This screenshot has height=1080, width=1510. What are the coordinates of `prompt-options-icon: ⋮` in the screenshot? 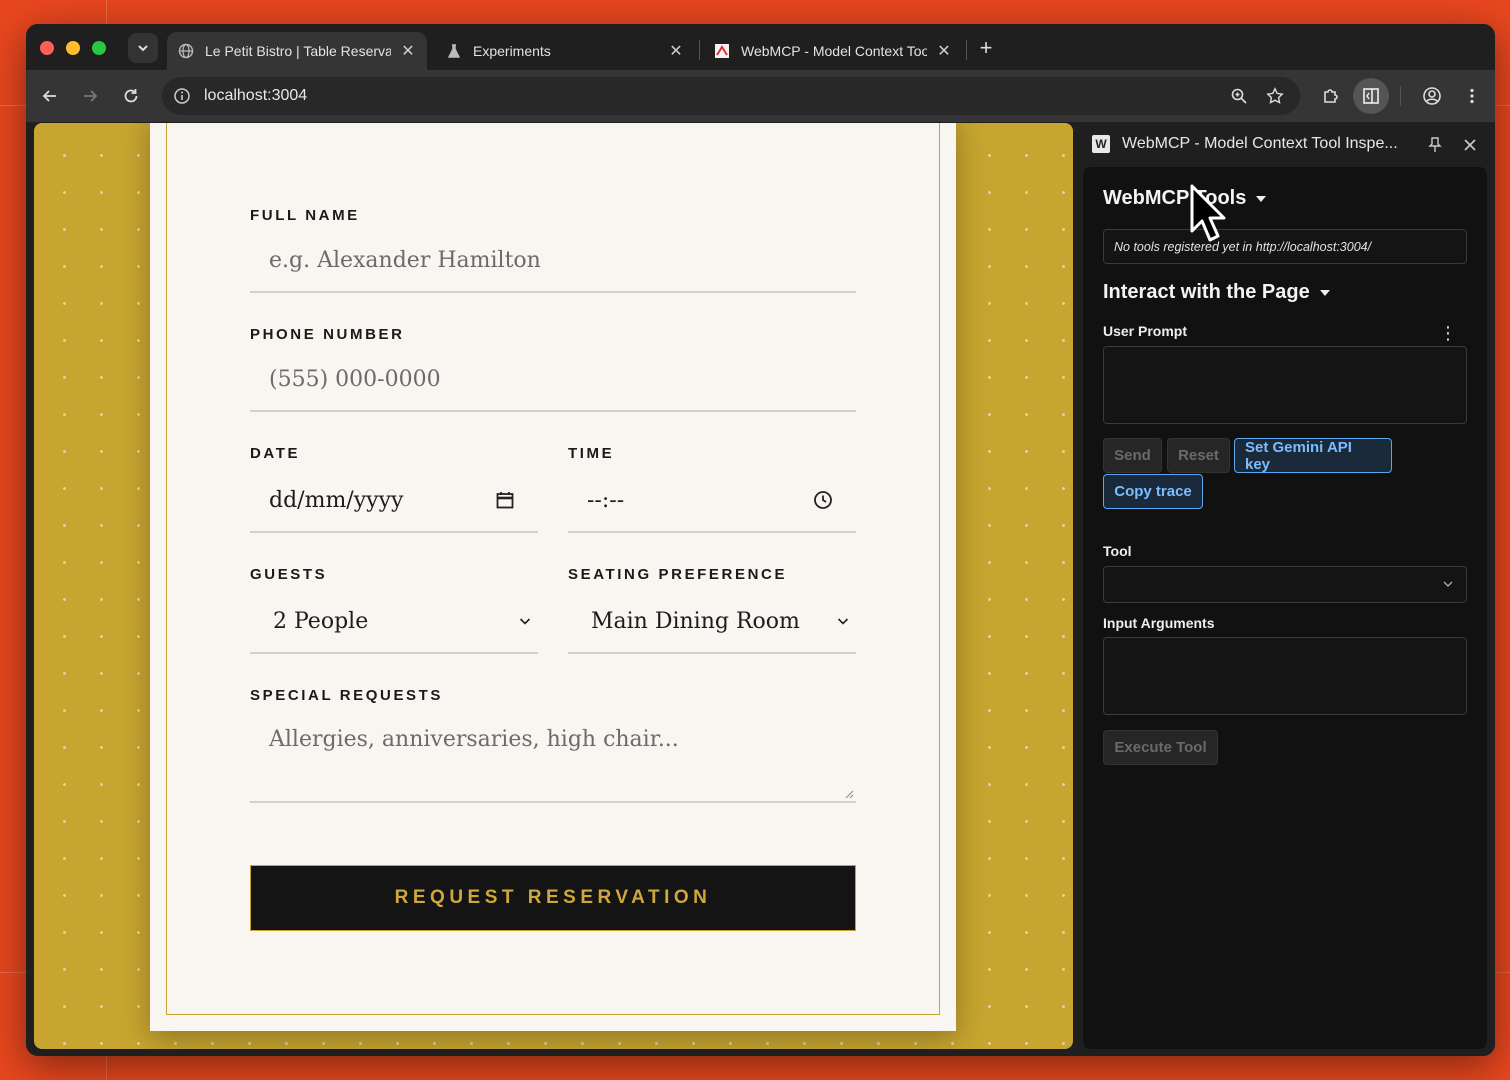 It's located at (1448, 333).